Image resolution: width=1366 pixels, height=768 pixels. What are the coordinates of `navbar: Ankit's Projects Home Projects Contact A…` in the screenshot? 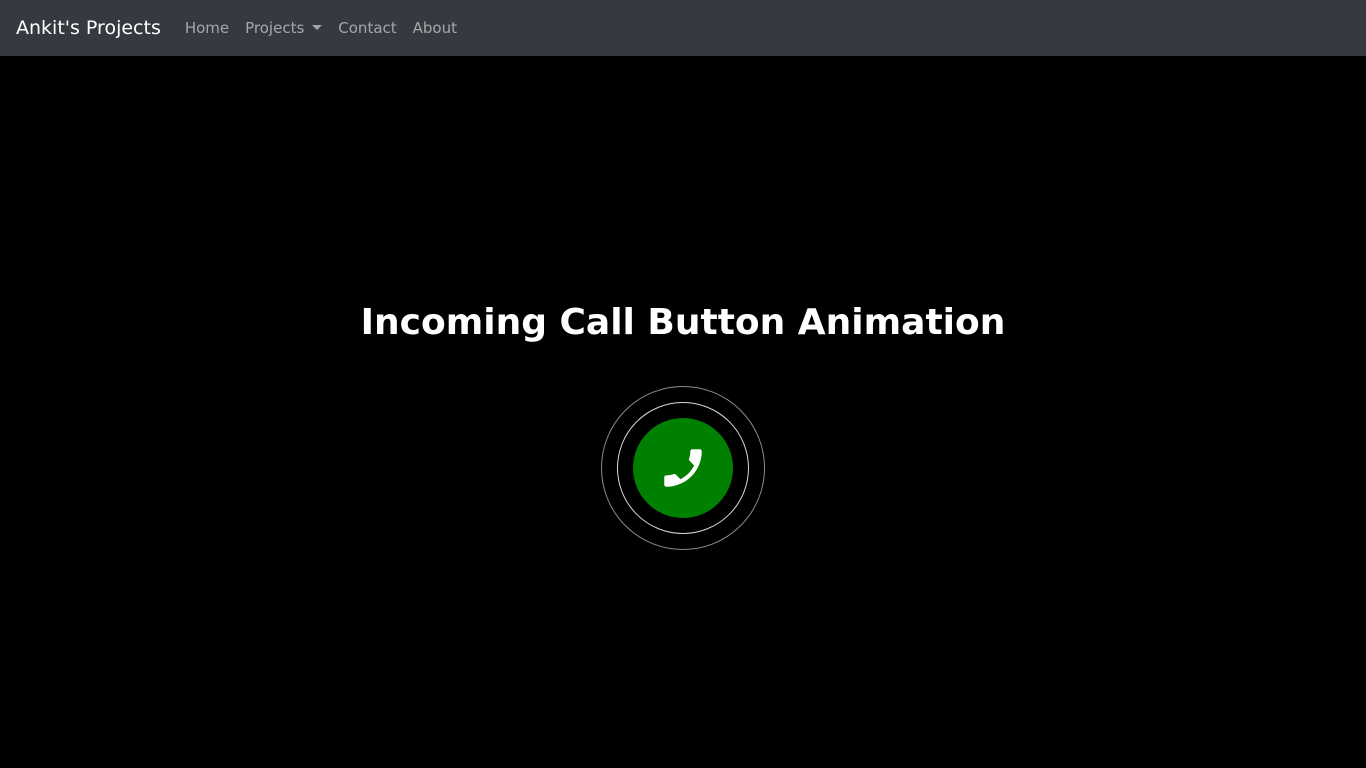 It's located at (683, 28).